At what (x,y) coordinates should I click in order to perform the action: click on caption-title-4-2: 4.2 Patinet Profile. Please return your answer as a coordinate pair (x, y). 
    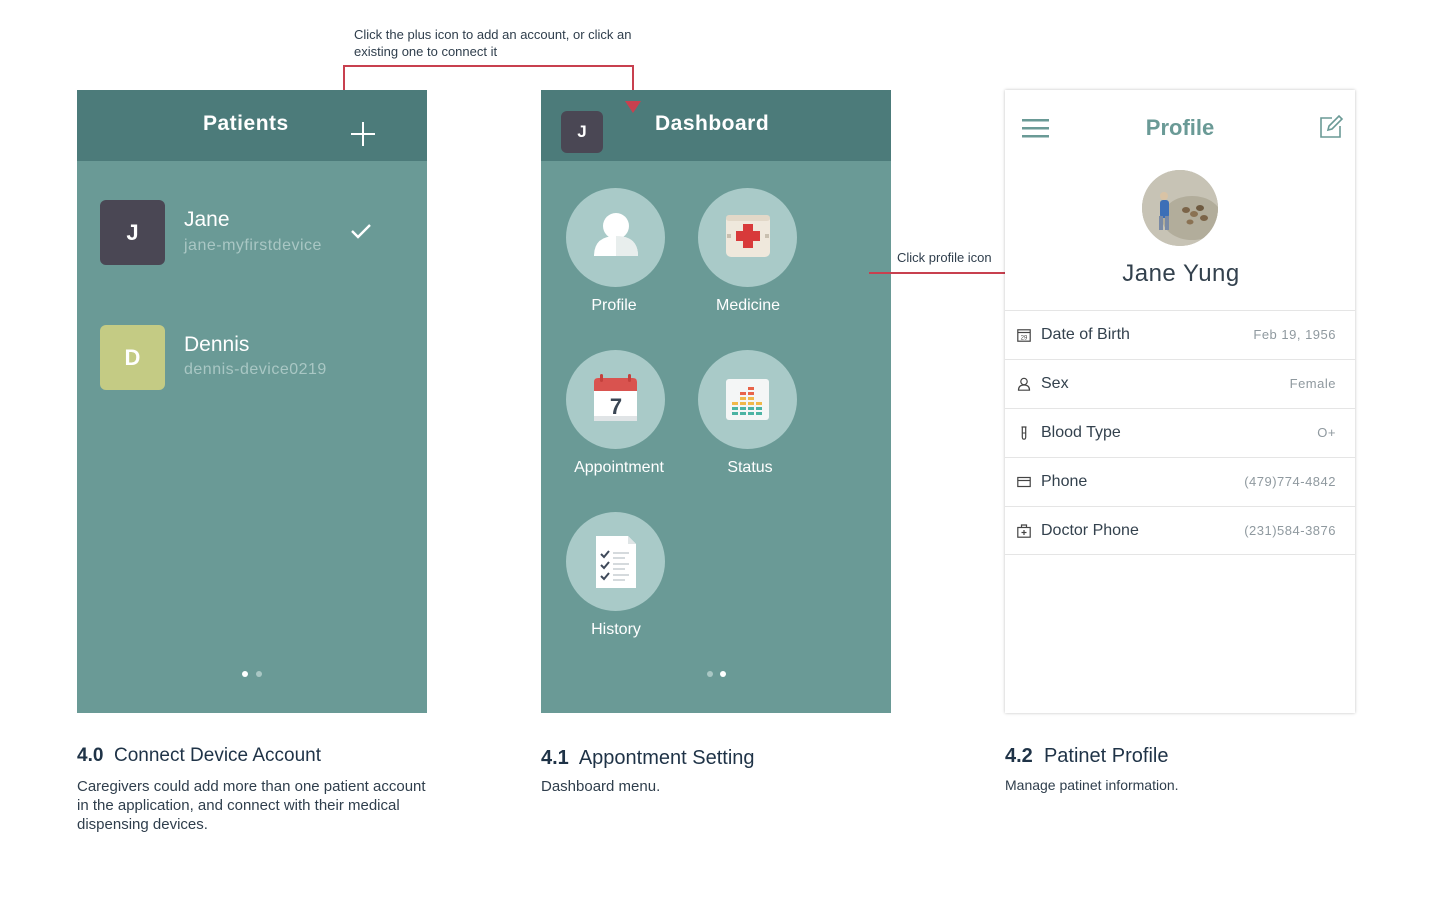
    Looking at the image, I should click on (1086, 756).